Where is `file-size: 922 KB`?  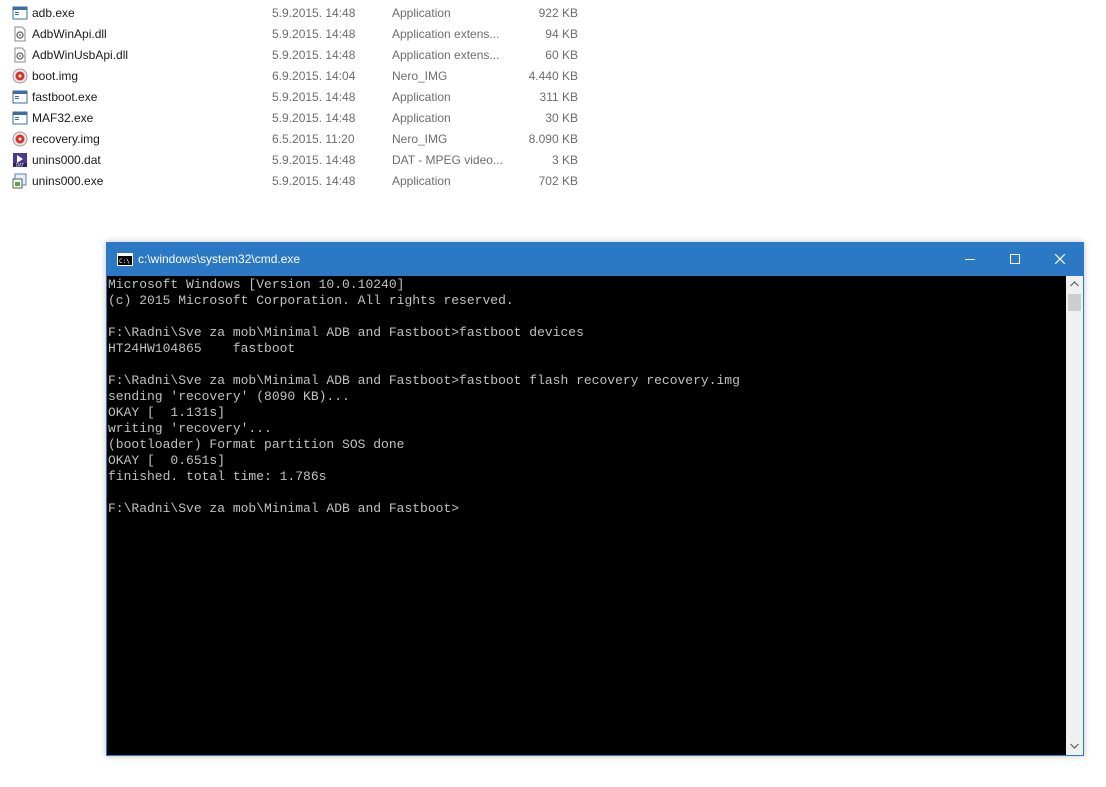 file-size: 922 KB is located at coordinates (558, 13).